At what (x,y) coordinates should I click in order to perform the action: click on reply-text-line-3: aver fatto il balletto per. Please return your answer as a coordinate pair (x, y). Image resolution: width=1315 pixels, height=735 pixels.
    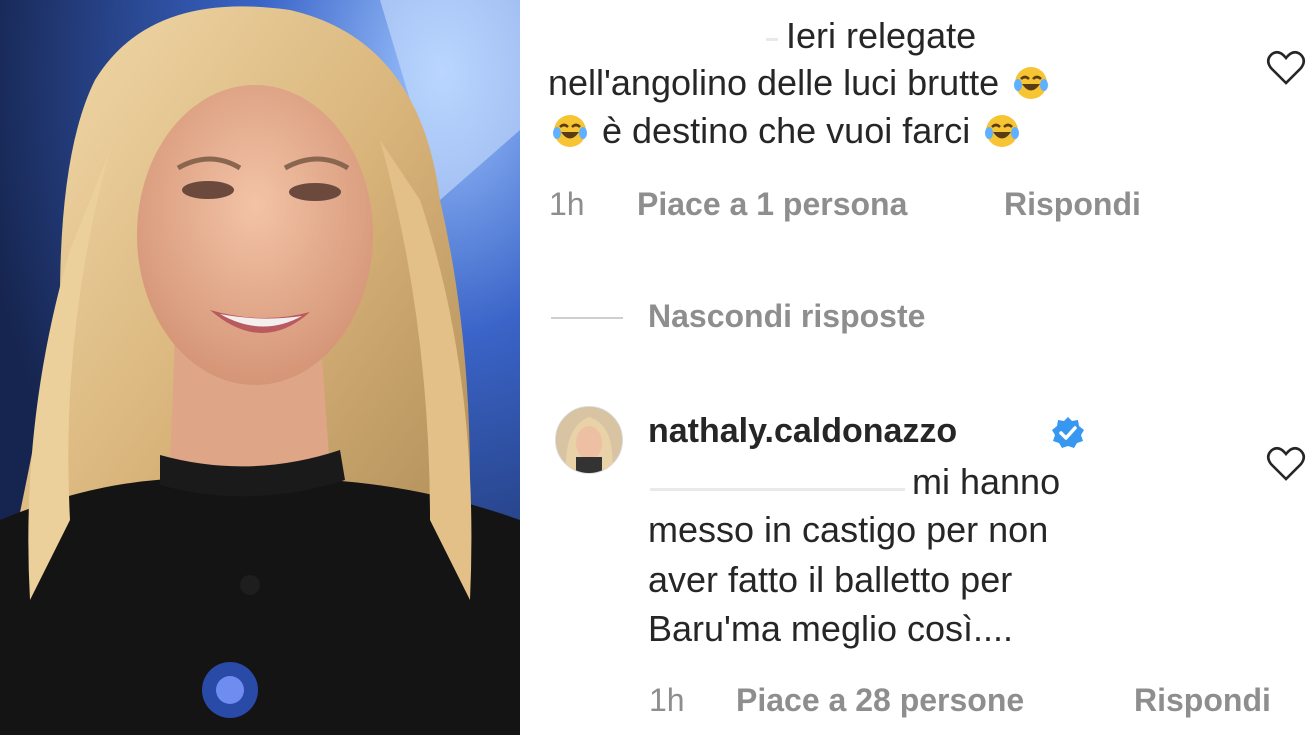
    Looking at the image, I should click on (830, 579).